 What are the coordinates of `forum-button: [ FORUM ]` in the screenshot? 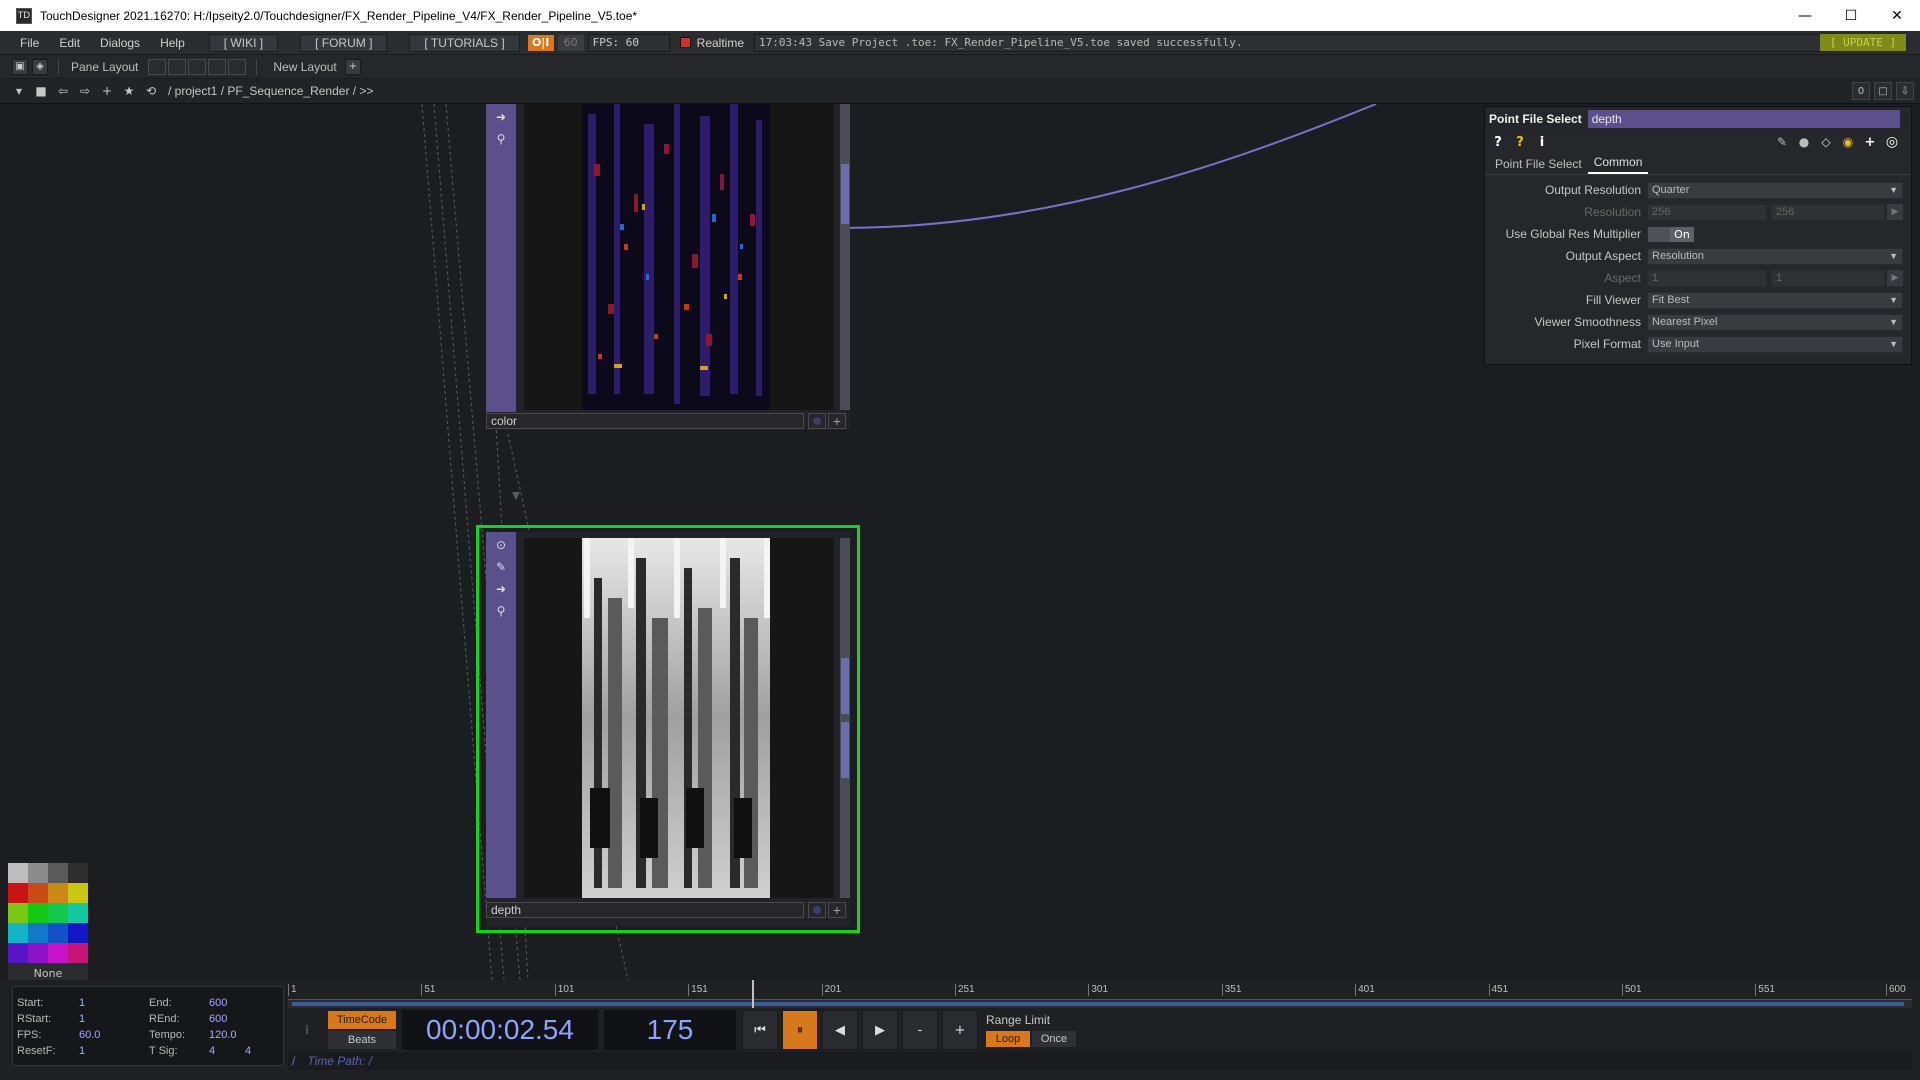 It's located at (344, 42).